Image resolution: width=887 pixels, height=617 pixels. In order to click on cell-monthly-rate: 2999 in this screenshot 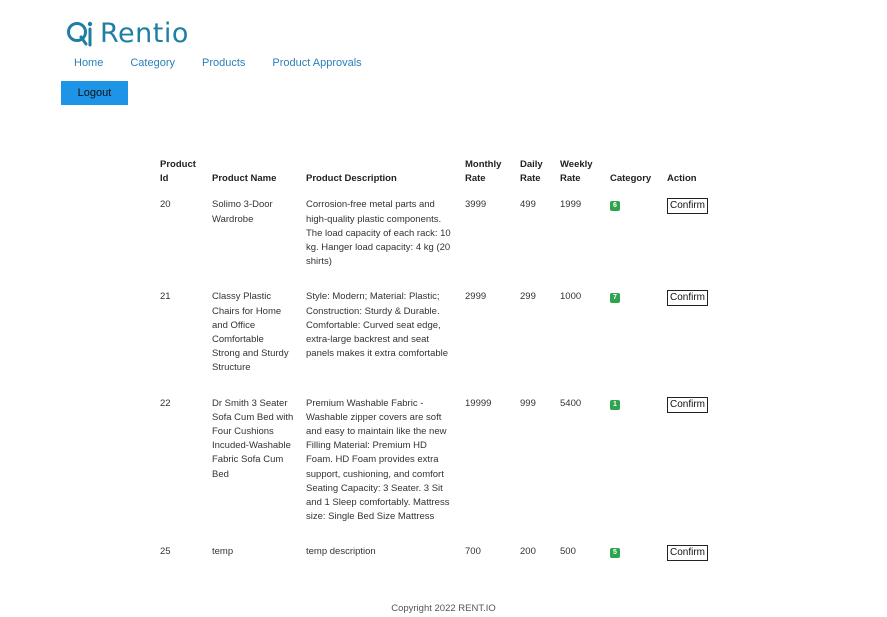, I will do `click(476, 297)`.